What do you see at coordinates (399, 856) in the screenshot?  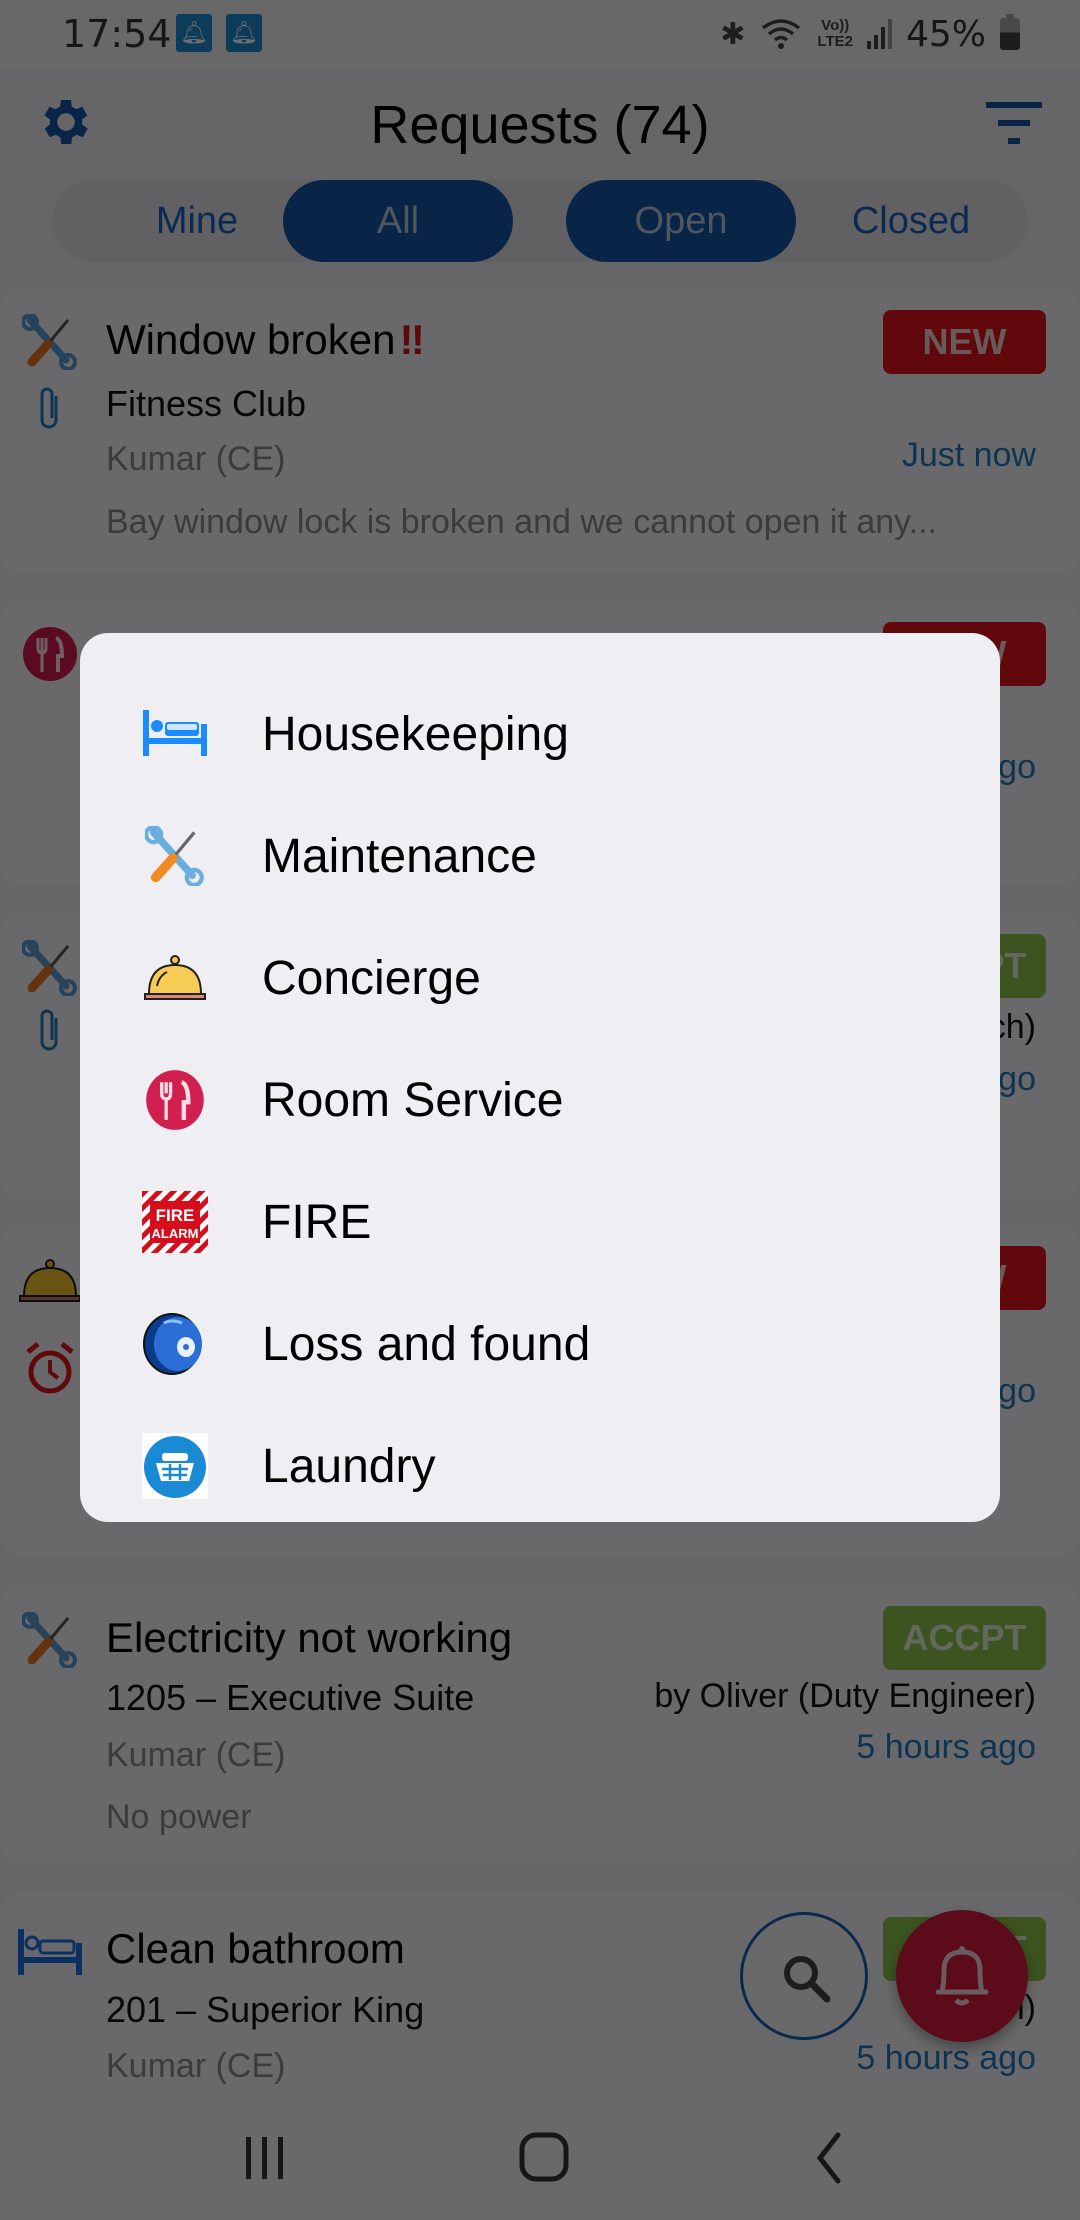 I see `menu-item-label: Maintenance` at bounding box center [399, 856].